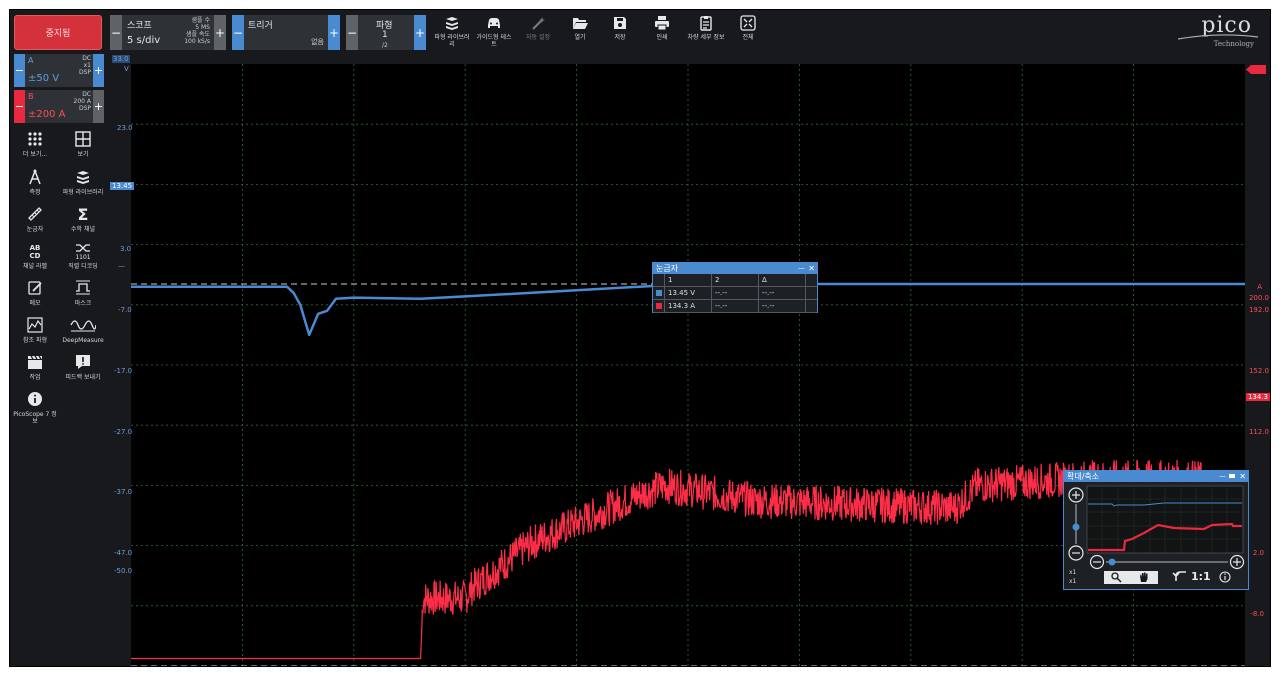  Describe the element at coordinates (168, 32) in the screenshot. I see `scope-panel: − 스코프 5 s/div 샘플 수 5 MS 샘플 속도 100 kS/s +` at that location.